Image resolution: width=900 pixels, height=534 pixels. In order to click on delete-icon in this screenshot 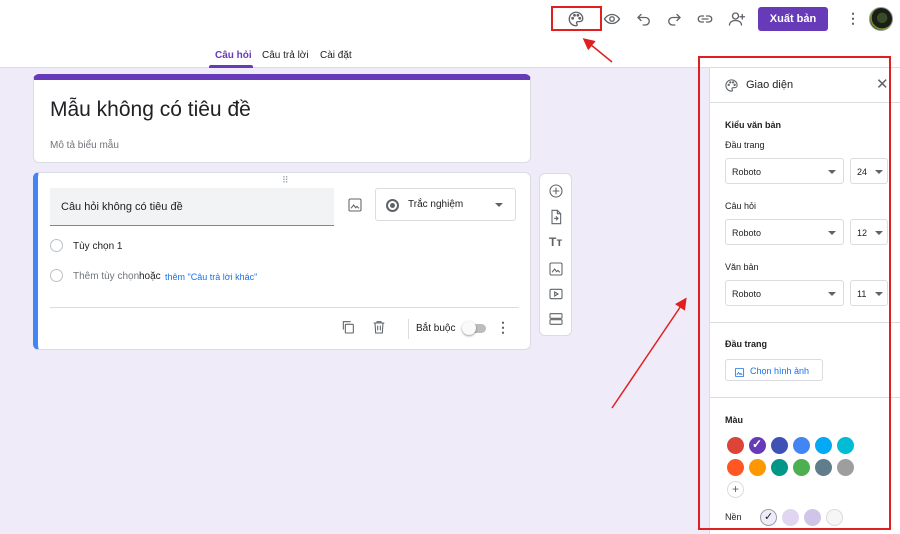, I will do `click(379, 327)`.